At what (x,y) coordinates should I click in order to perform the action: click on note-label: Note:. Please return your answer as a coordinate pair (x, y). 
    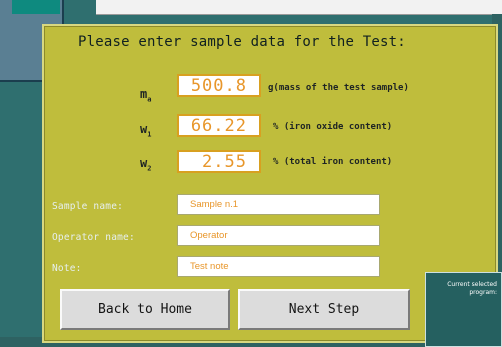
    Looking at the image, I should click on (67, 268).